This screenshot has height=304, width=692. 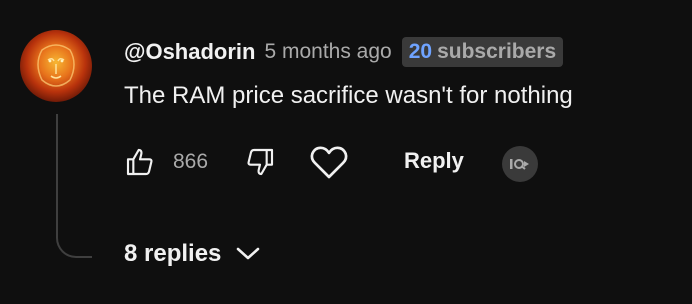 I want to click on thumbs-up-icon, so click(x=139, y=162).